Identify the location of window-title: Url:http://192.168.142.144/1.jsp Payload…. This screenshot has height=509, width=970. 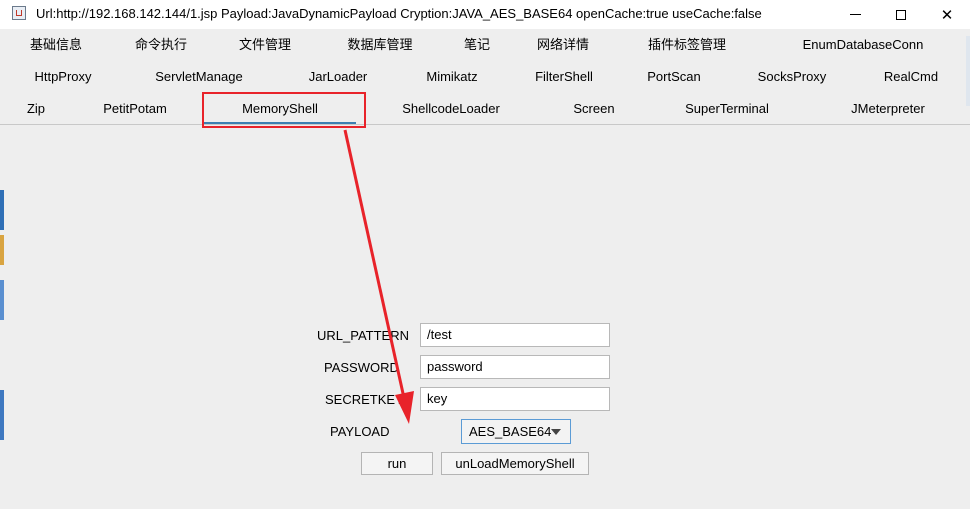
(399, 13).